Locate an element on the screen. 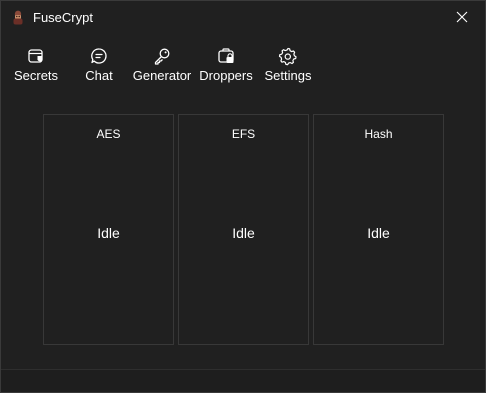 Image resolution: width=486 pixels, height=393 pixels. toolbar-item-settings: Settings is located at coordinates (288, 65).